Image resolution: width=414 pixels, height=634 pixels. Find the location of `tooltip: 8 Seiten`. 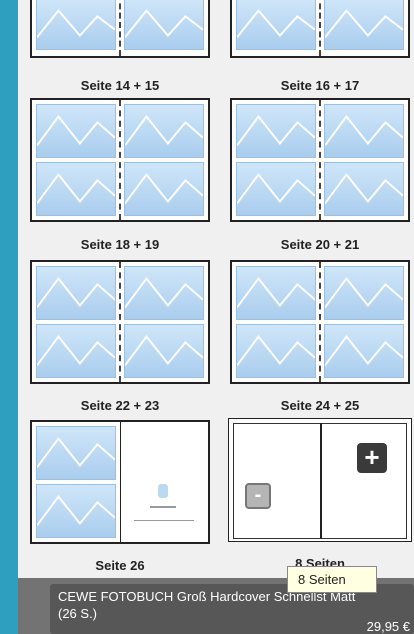

tooltip: 8 Seiten is located at coordinates (332, 579).